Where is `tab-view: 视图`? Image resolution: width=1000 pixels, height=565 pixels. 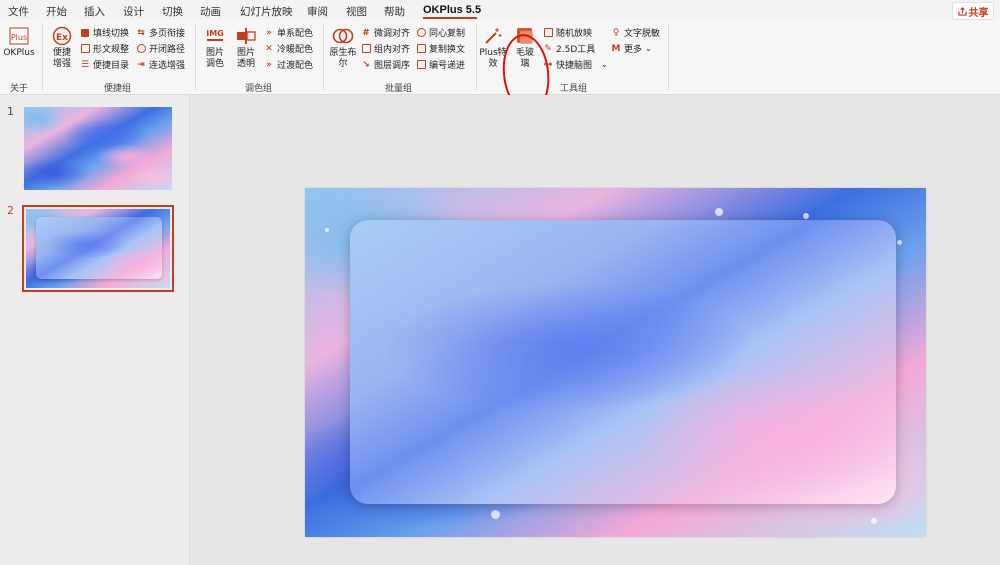 tab-view: 视图 is located at coordinates (356, 11).